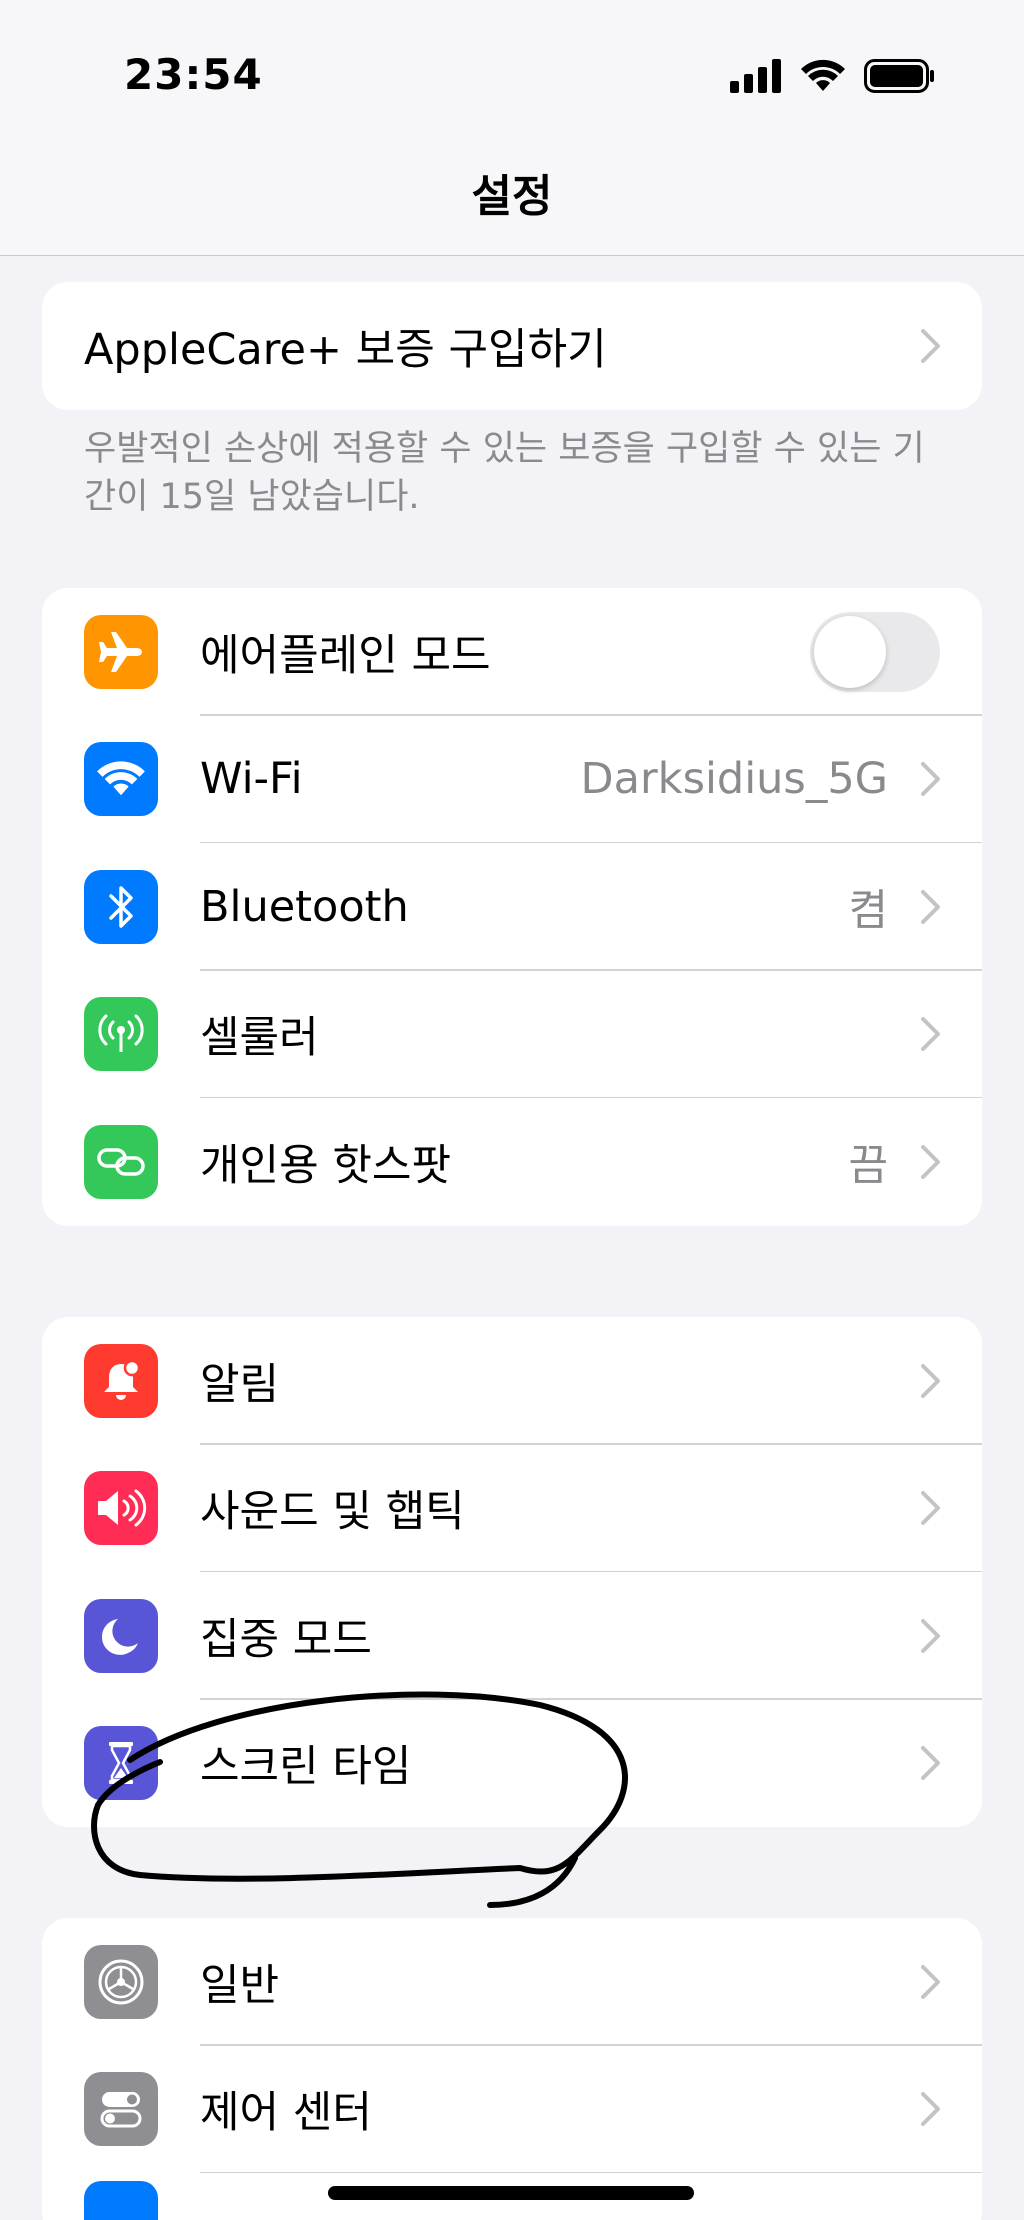 This screenshot has height=2220, width=1024. Describe the element at coordinates (240, 1985) in the screenshot. I see `row-label: 일반` at that location.